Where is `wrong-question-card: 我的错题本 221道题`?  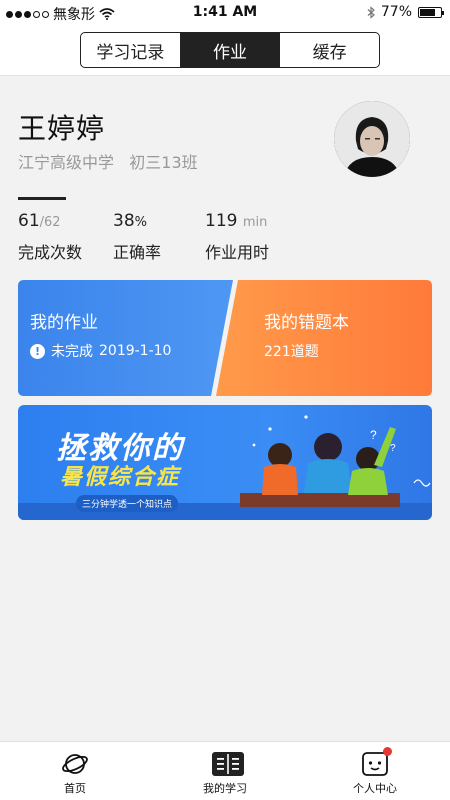
wrong-question-card: 我的错题本 221道题 is located at coordinates (324, 338).